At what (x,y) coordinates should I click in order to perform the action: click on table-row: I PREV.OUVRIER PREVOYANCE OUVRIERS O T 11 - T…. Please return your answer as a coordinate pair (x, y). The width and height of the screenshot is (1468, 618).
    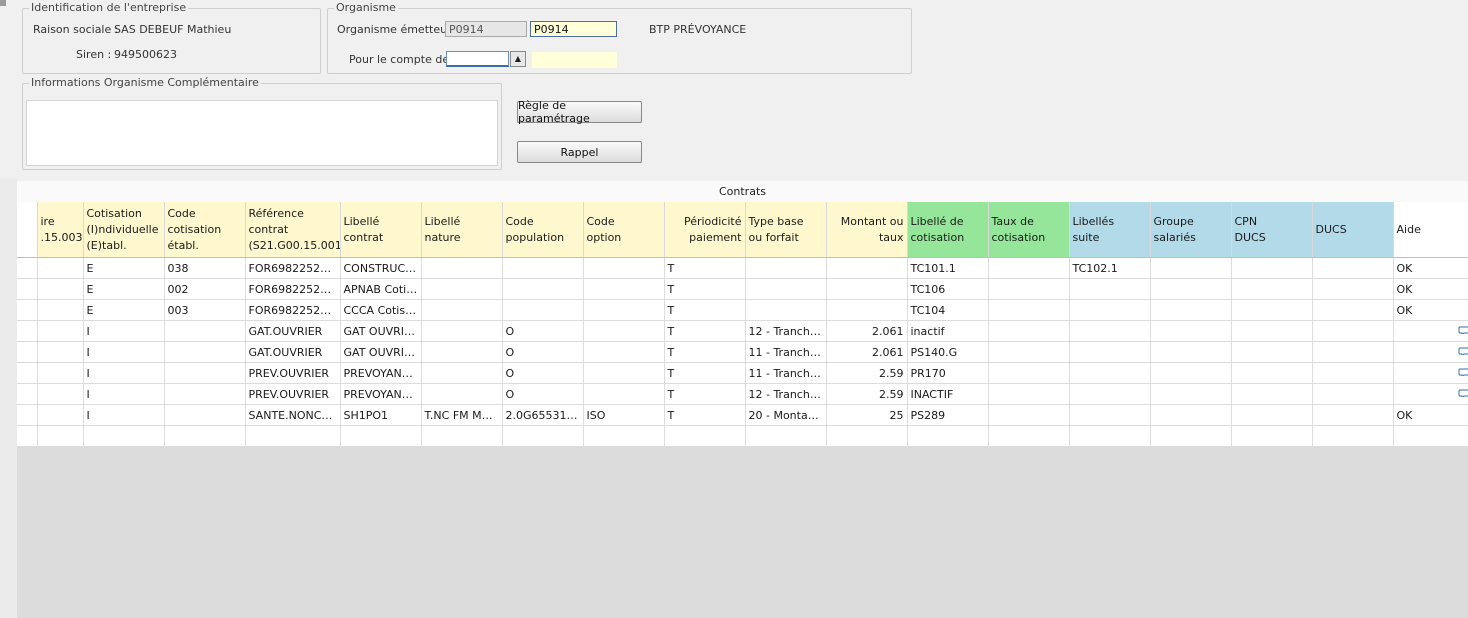
    Looking at the image, I should click on (742, 373).